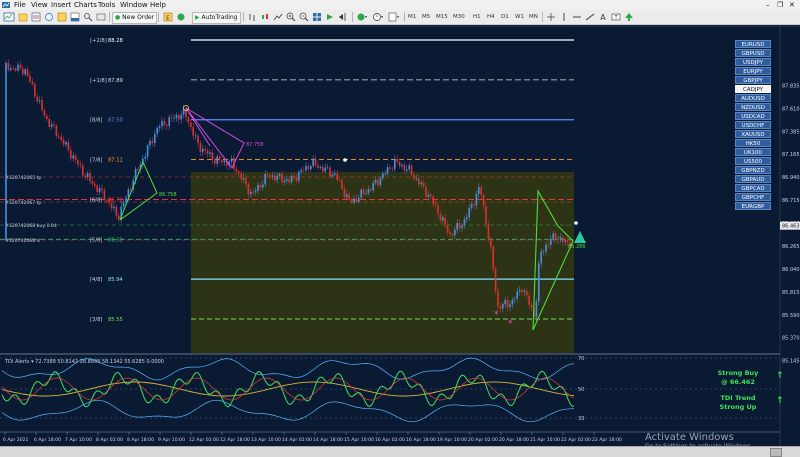 Image resolution: width=800 pixels, height=457 pixels. Describe the element at coordinates (36, 17) in the screenshot. I see `market-watch-icon` at that location.